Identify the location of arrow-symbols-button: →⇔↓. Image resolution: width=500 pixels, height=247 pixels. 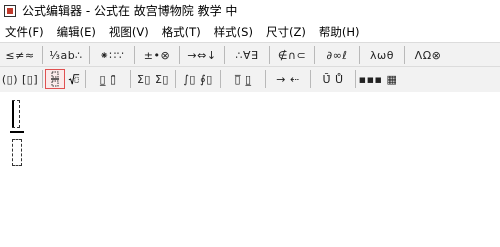
(202, 55).